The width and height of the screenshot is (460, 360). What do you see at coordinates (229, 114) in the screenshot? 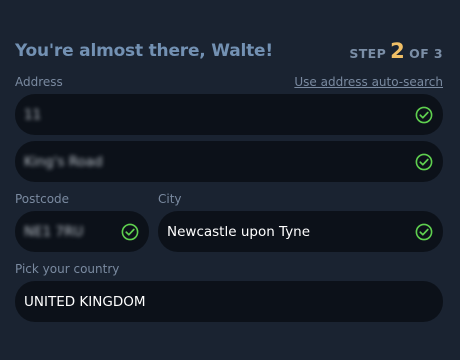
I see `address-line1-field: 11` at bounding box center [229, 114].